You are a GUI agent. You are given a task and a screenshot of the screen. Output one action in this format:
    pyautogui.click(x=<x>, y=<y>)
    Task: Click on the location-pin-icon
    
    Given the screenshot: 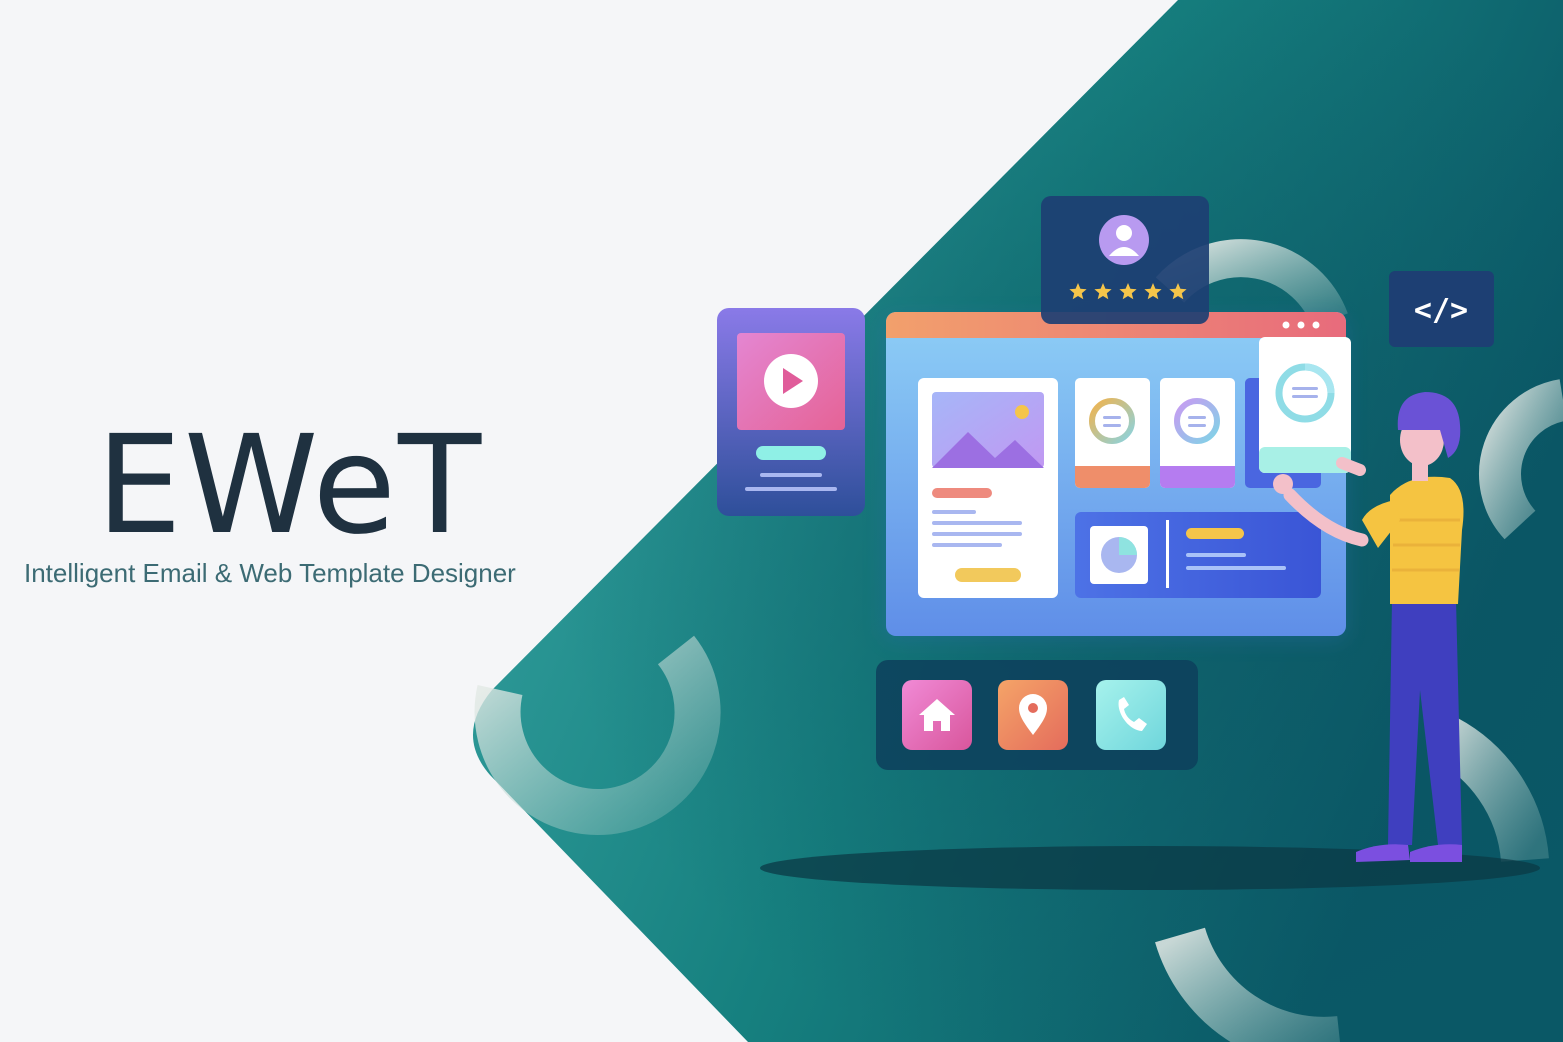 What is the action you would take?
    pyautogui.click(x=1033, y=715)
    